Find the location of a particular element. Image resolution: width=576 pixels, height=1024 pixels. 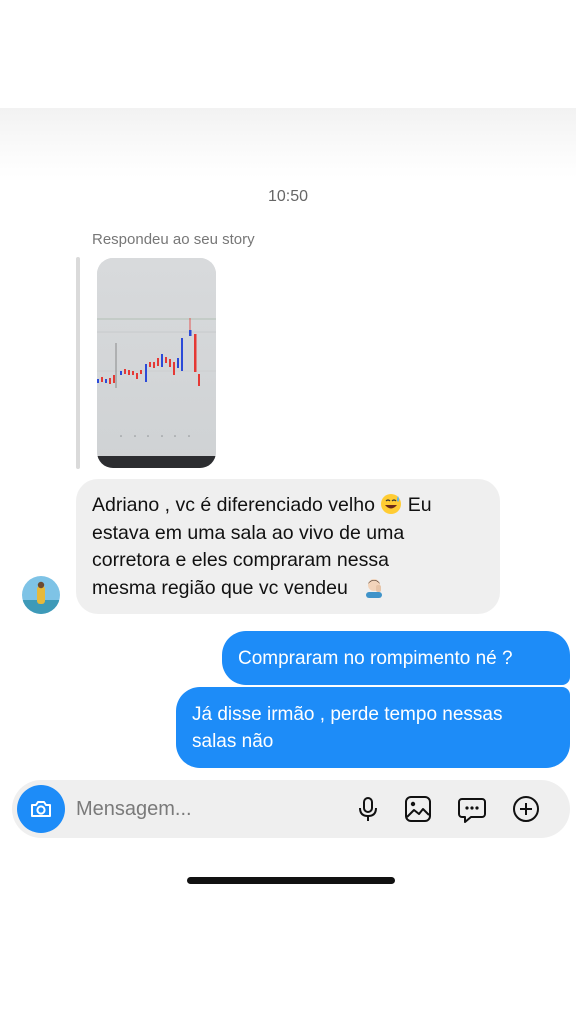

camera-button is located at coordinates (41, 809).